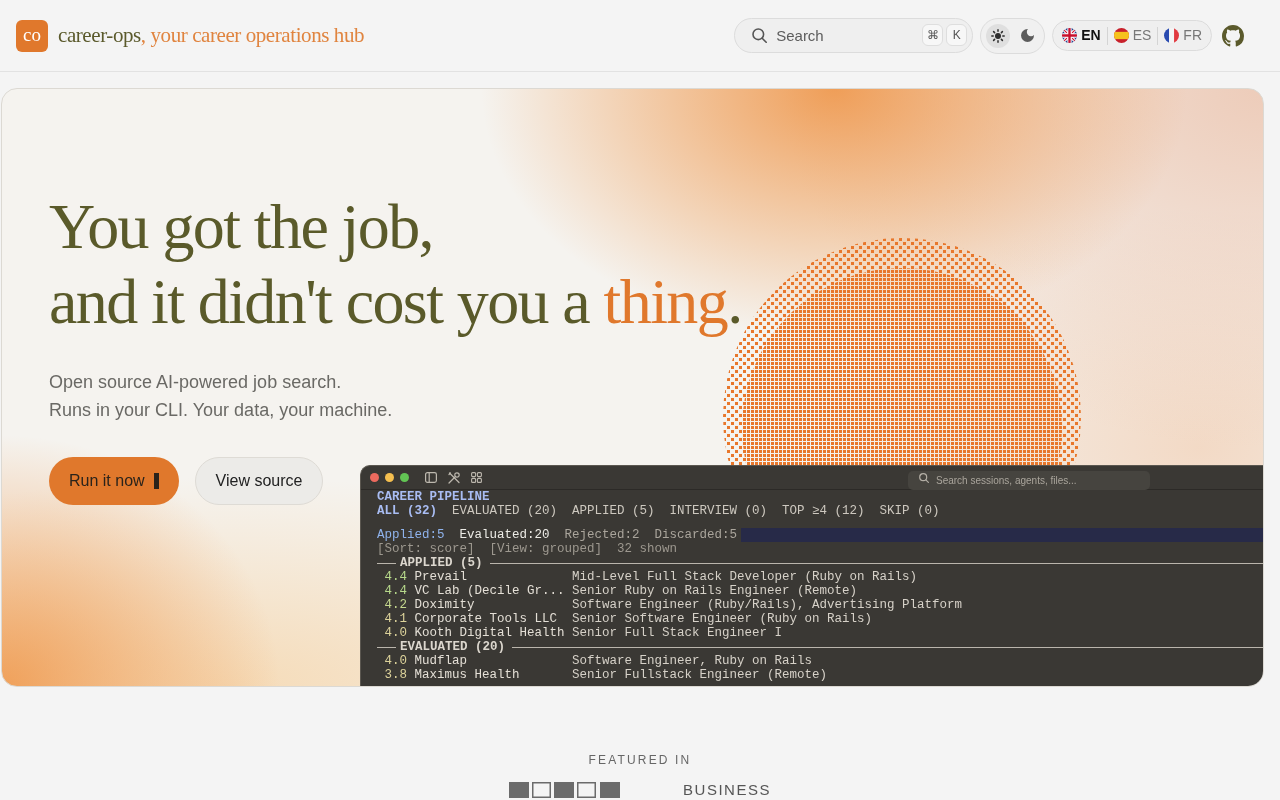  I want to click on status-count: Evaluated:20, so click(504, 535).